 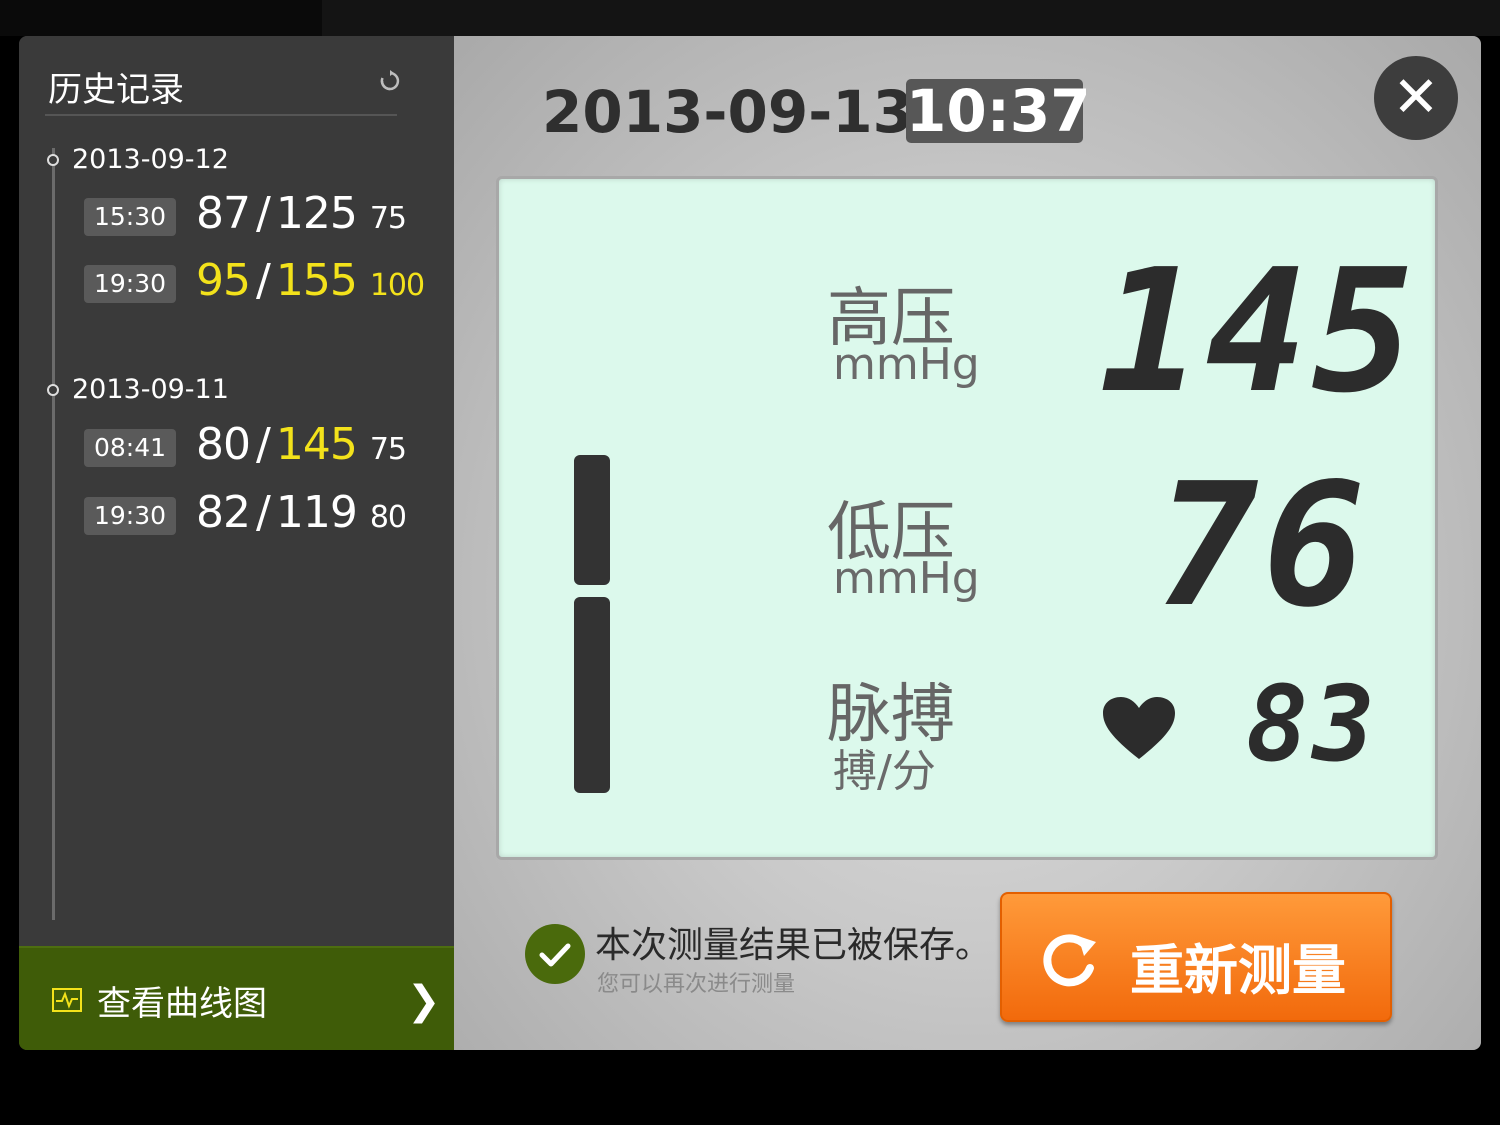 What do you see at coordinates (390, 81) in the screenshot?
I see `refresh-icon` at bounding box center [390, 81].